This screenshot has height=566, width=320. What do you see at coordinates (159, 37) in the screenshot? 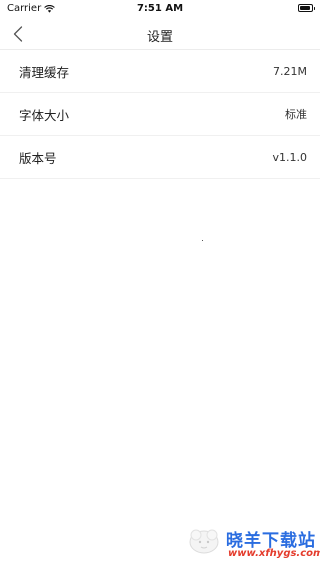
I see `page-title: 设置` at bounding box center [159, 37].